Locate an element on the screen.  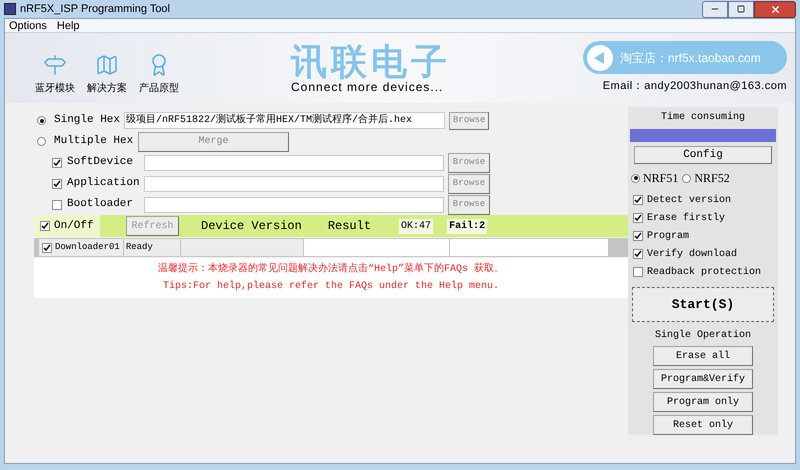
option-label: Detect version is located at coordinates (689, 201).